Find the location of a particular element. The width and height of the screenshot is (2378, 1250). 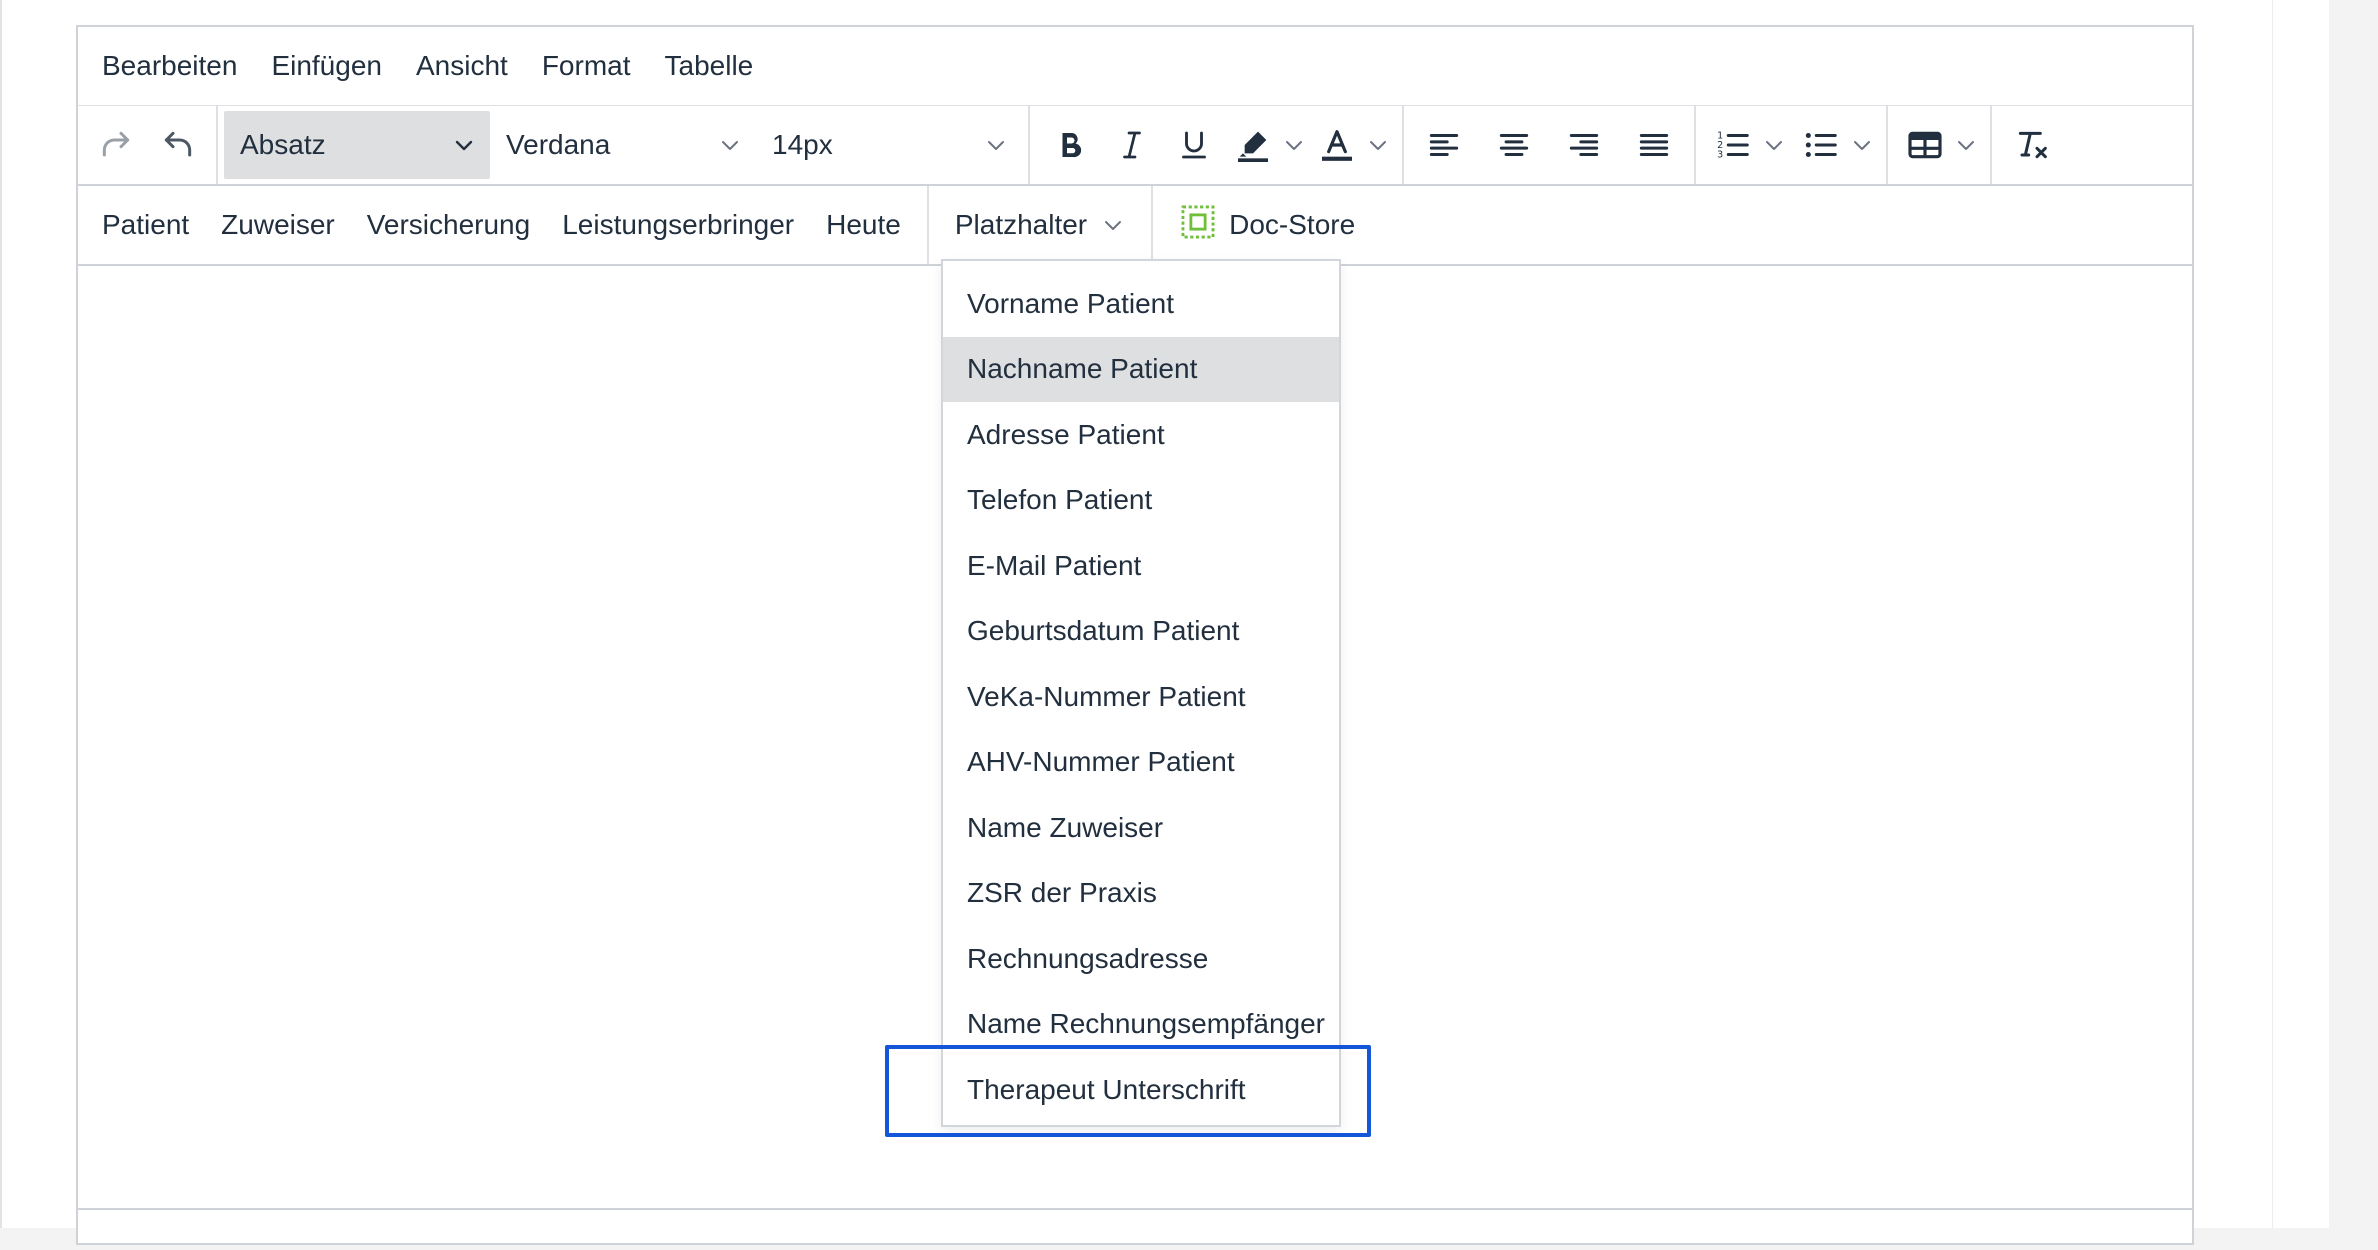

bold-icon is located at coordinates (1070, 145).